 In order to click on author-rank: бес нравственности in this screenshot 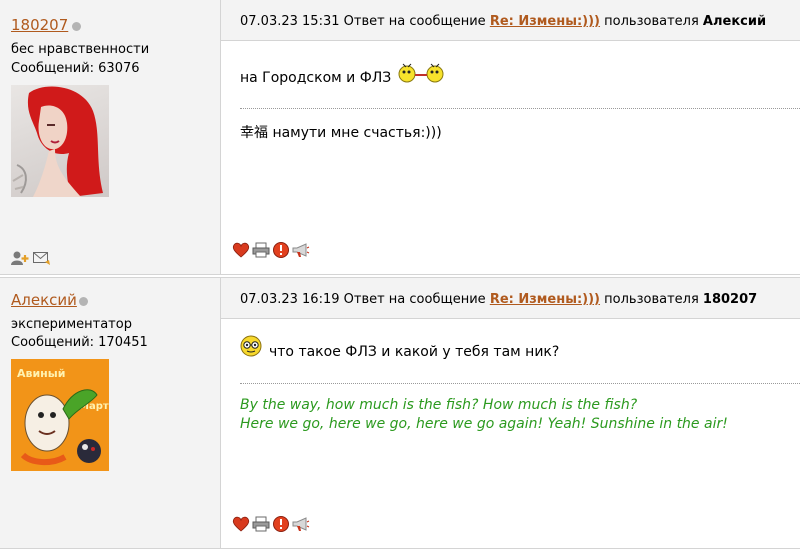, I will do `click(80, 49)`.